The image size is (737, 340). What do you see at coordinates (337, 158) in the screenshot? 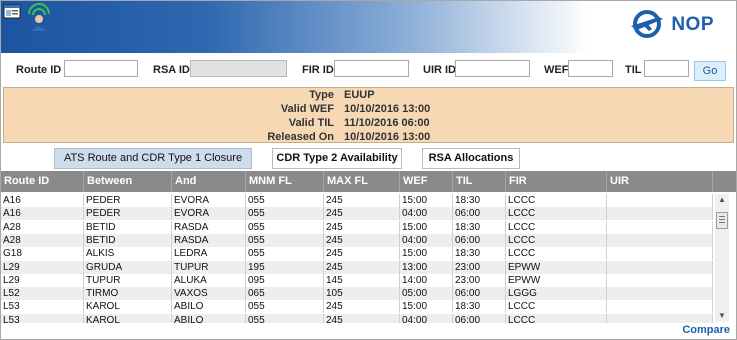
I see `tab-cdr-type2: CDR Type 2 Availability` at bounding box center [337, 158].